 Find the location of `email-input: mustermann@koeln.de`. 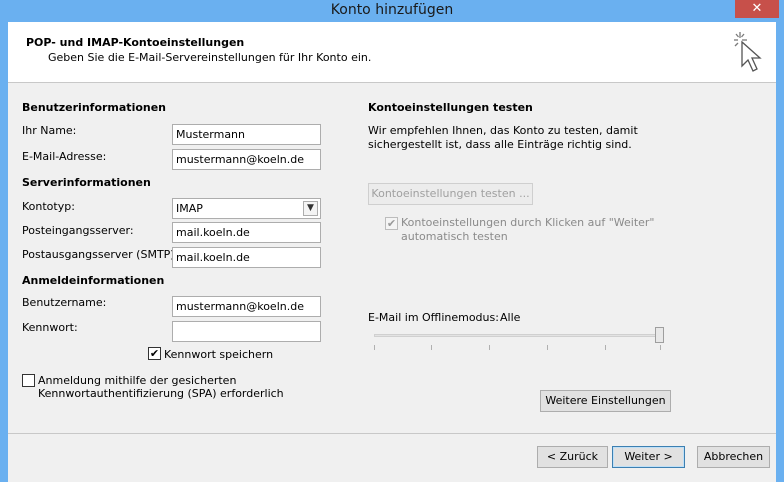

email-input: mustermann@koeln.de is located at coordinates (246, 159).